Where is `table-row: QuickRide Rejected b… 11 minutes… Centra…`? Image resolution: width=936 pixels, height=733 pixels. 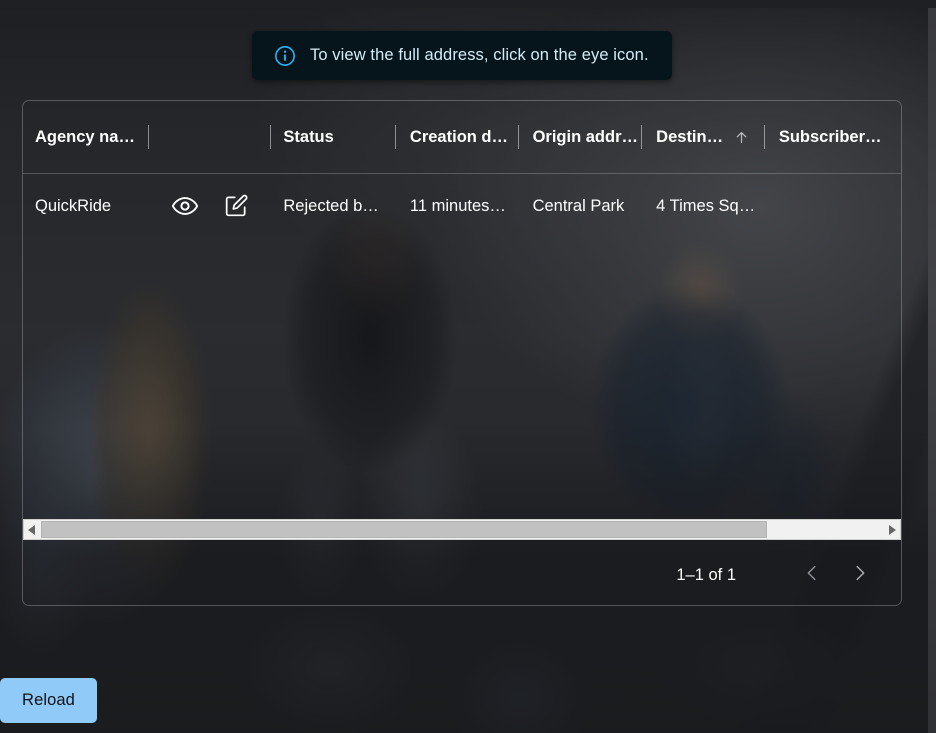
table-row: QuickRide Rejected b… 11 minutes… Centra… is located at coordinates (462, 206).